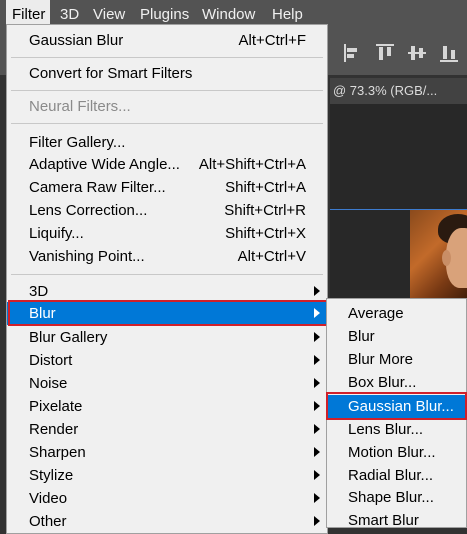 Image resolution: width=467 pixels, height=534 pixels. What do you see at coordinates (385, 53) in the screenshot?
I see `align-top-edges-icon` at bounding box center [385, 53].